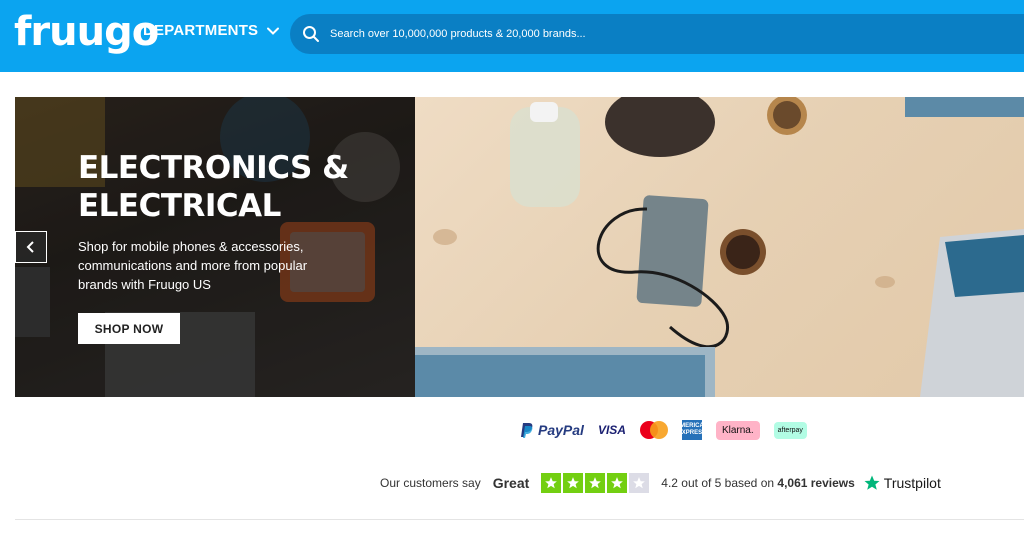 The image size is (1024, 536). Describe the element at coordinates (311, 34) in the screenshot. I see `search-icon` at that location.